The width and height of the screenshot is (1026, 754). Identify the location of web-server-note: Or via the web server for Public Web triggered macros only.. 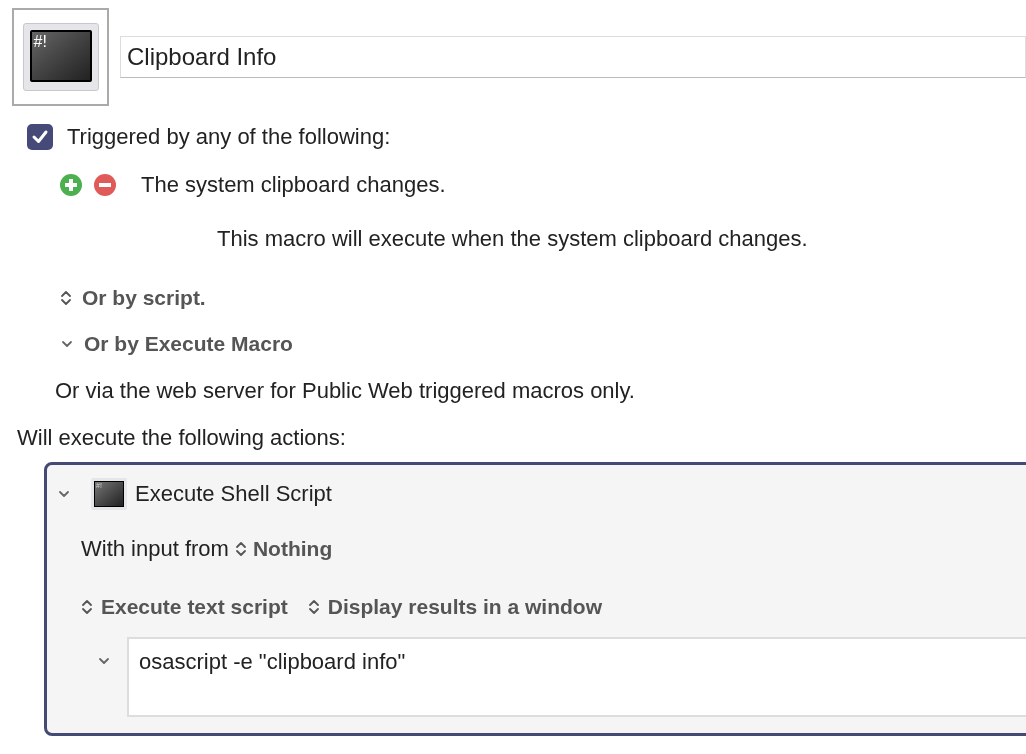
(345, 391).